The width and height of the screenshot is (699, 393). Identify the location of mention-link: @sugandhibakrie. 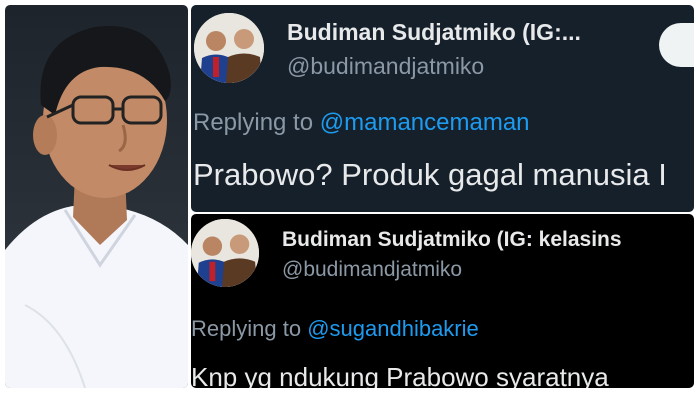
(393, 328).